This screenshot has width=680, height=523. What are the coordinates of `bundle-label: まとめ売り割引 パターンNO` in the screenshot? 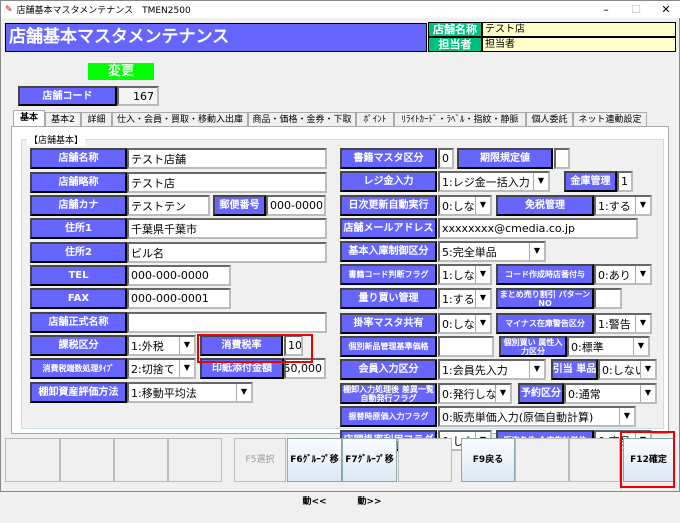 It's located at (545, 298).